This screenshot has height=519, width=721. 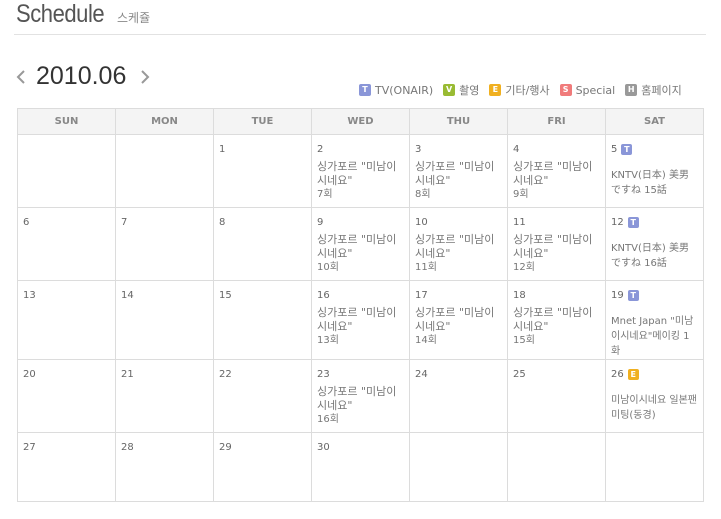 I want to click on day-number: 16, so click(x=360, y=295).